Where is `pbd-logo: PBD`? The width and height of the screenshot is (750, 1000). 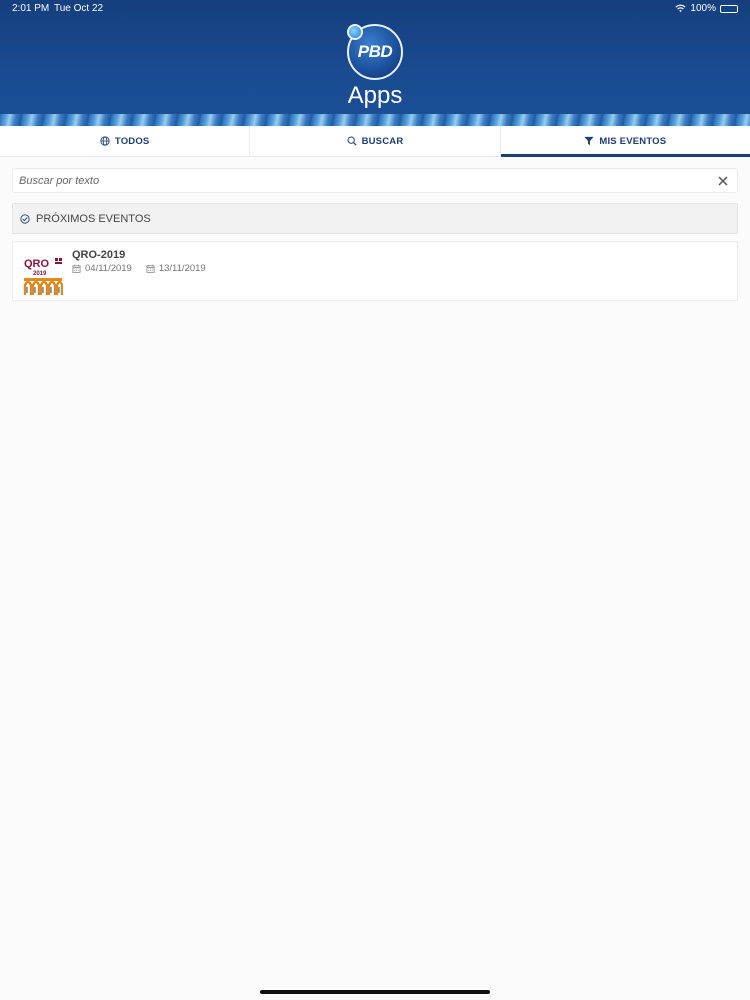 pbd-logo: PBD is located at coordinates (375, 52).